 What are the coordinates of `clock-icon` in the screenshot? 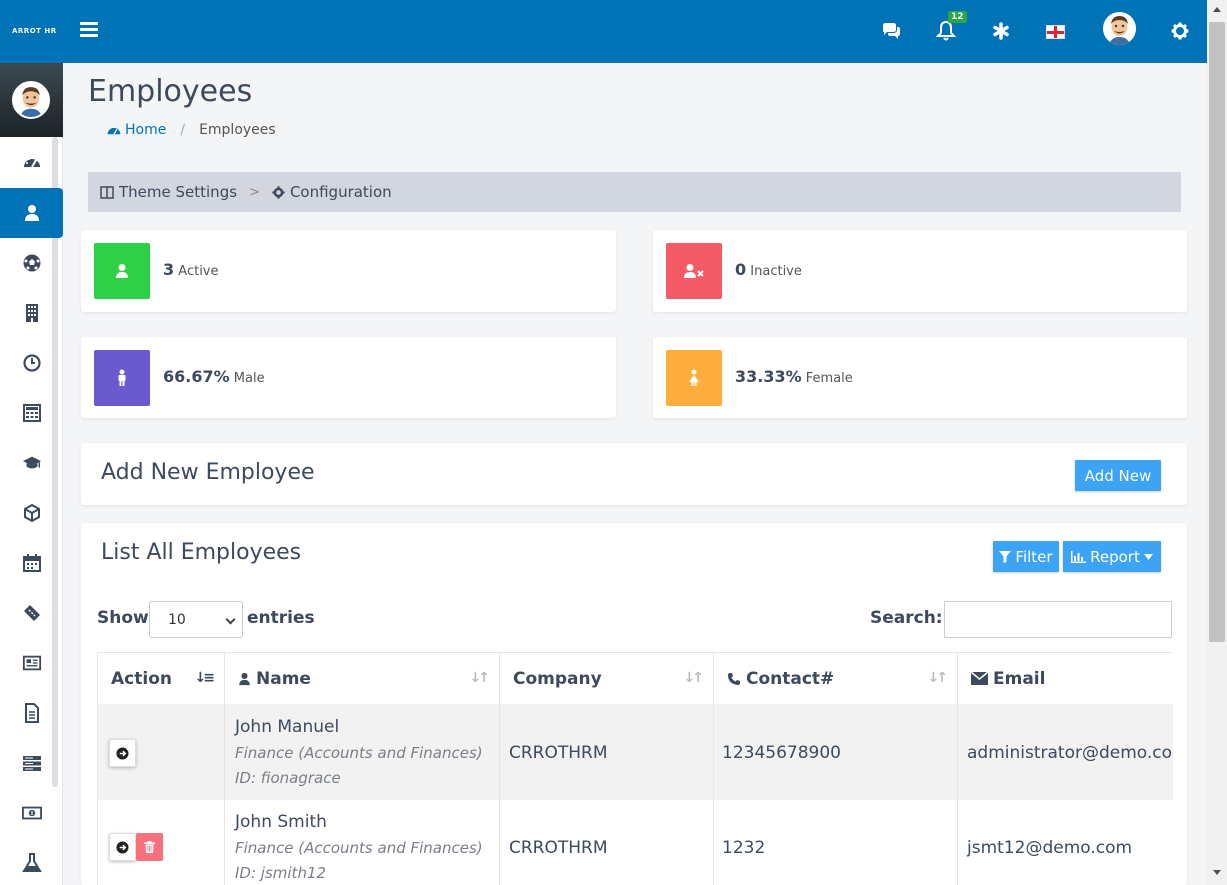 It's located at (31, 363).